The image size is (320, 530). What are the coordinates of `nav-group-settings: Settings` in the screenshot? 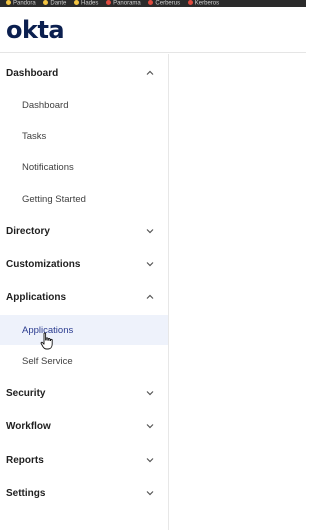 It's located at (84, 493).